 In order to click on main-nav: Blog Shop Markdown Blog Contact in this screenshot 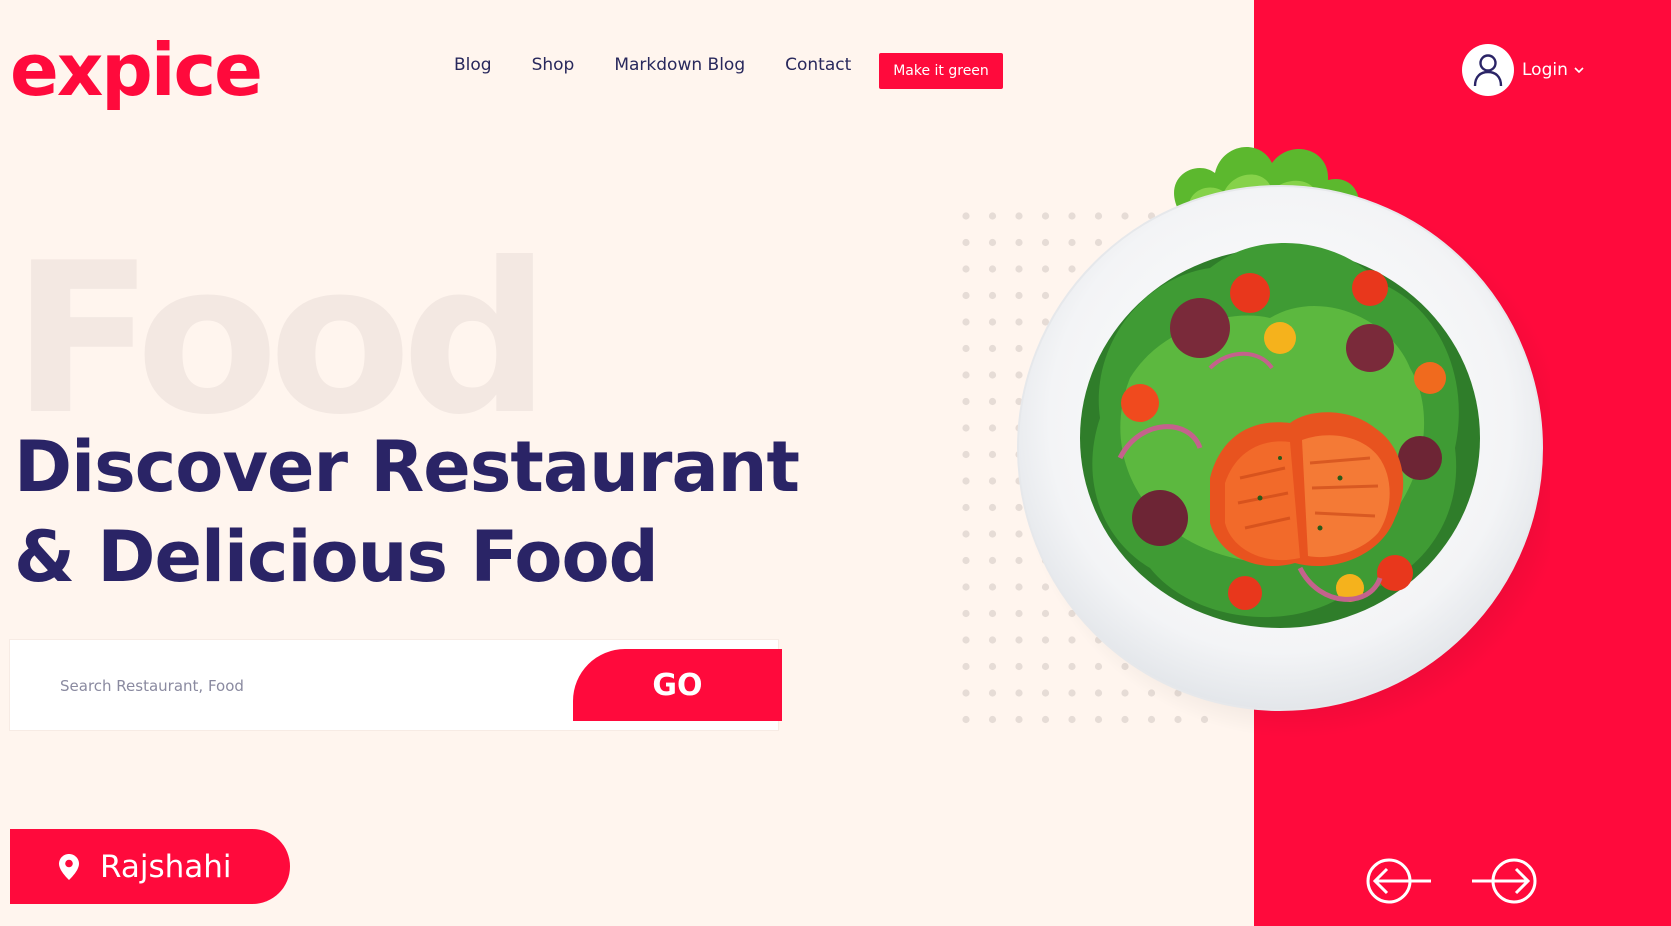, I will do `click(672, 65)`.